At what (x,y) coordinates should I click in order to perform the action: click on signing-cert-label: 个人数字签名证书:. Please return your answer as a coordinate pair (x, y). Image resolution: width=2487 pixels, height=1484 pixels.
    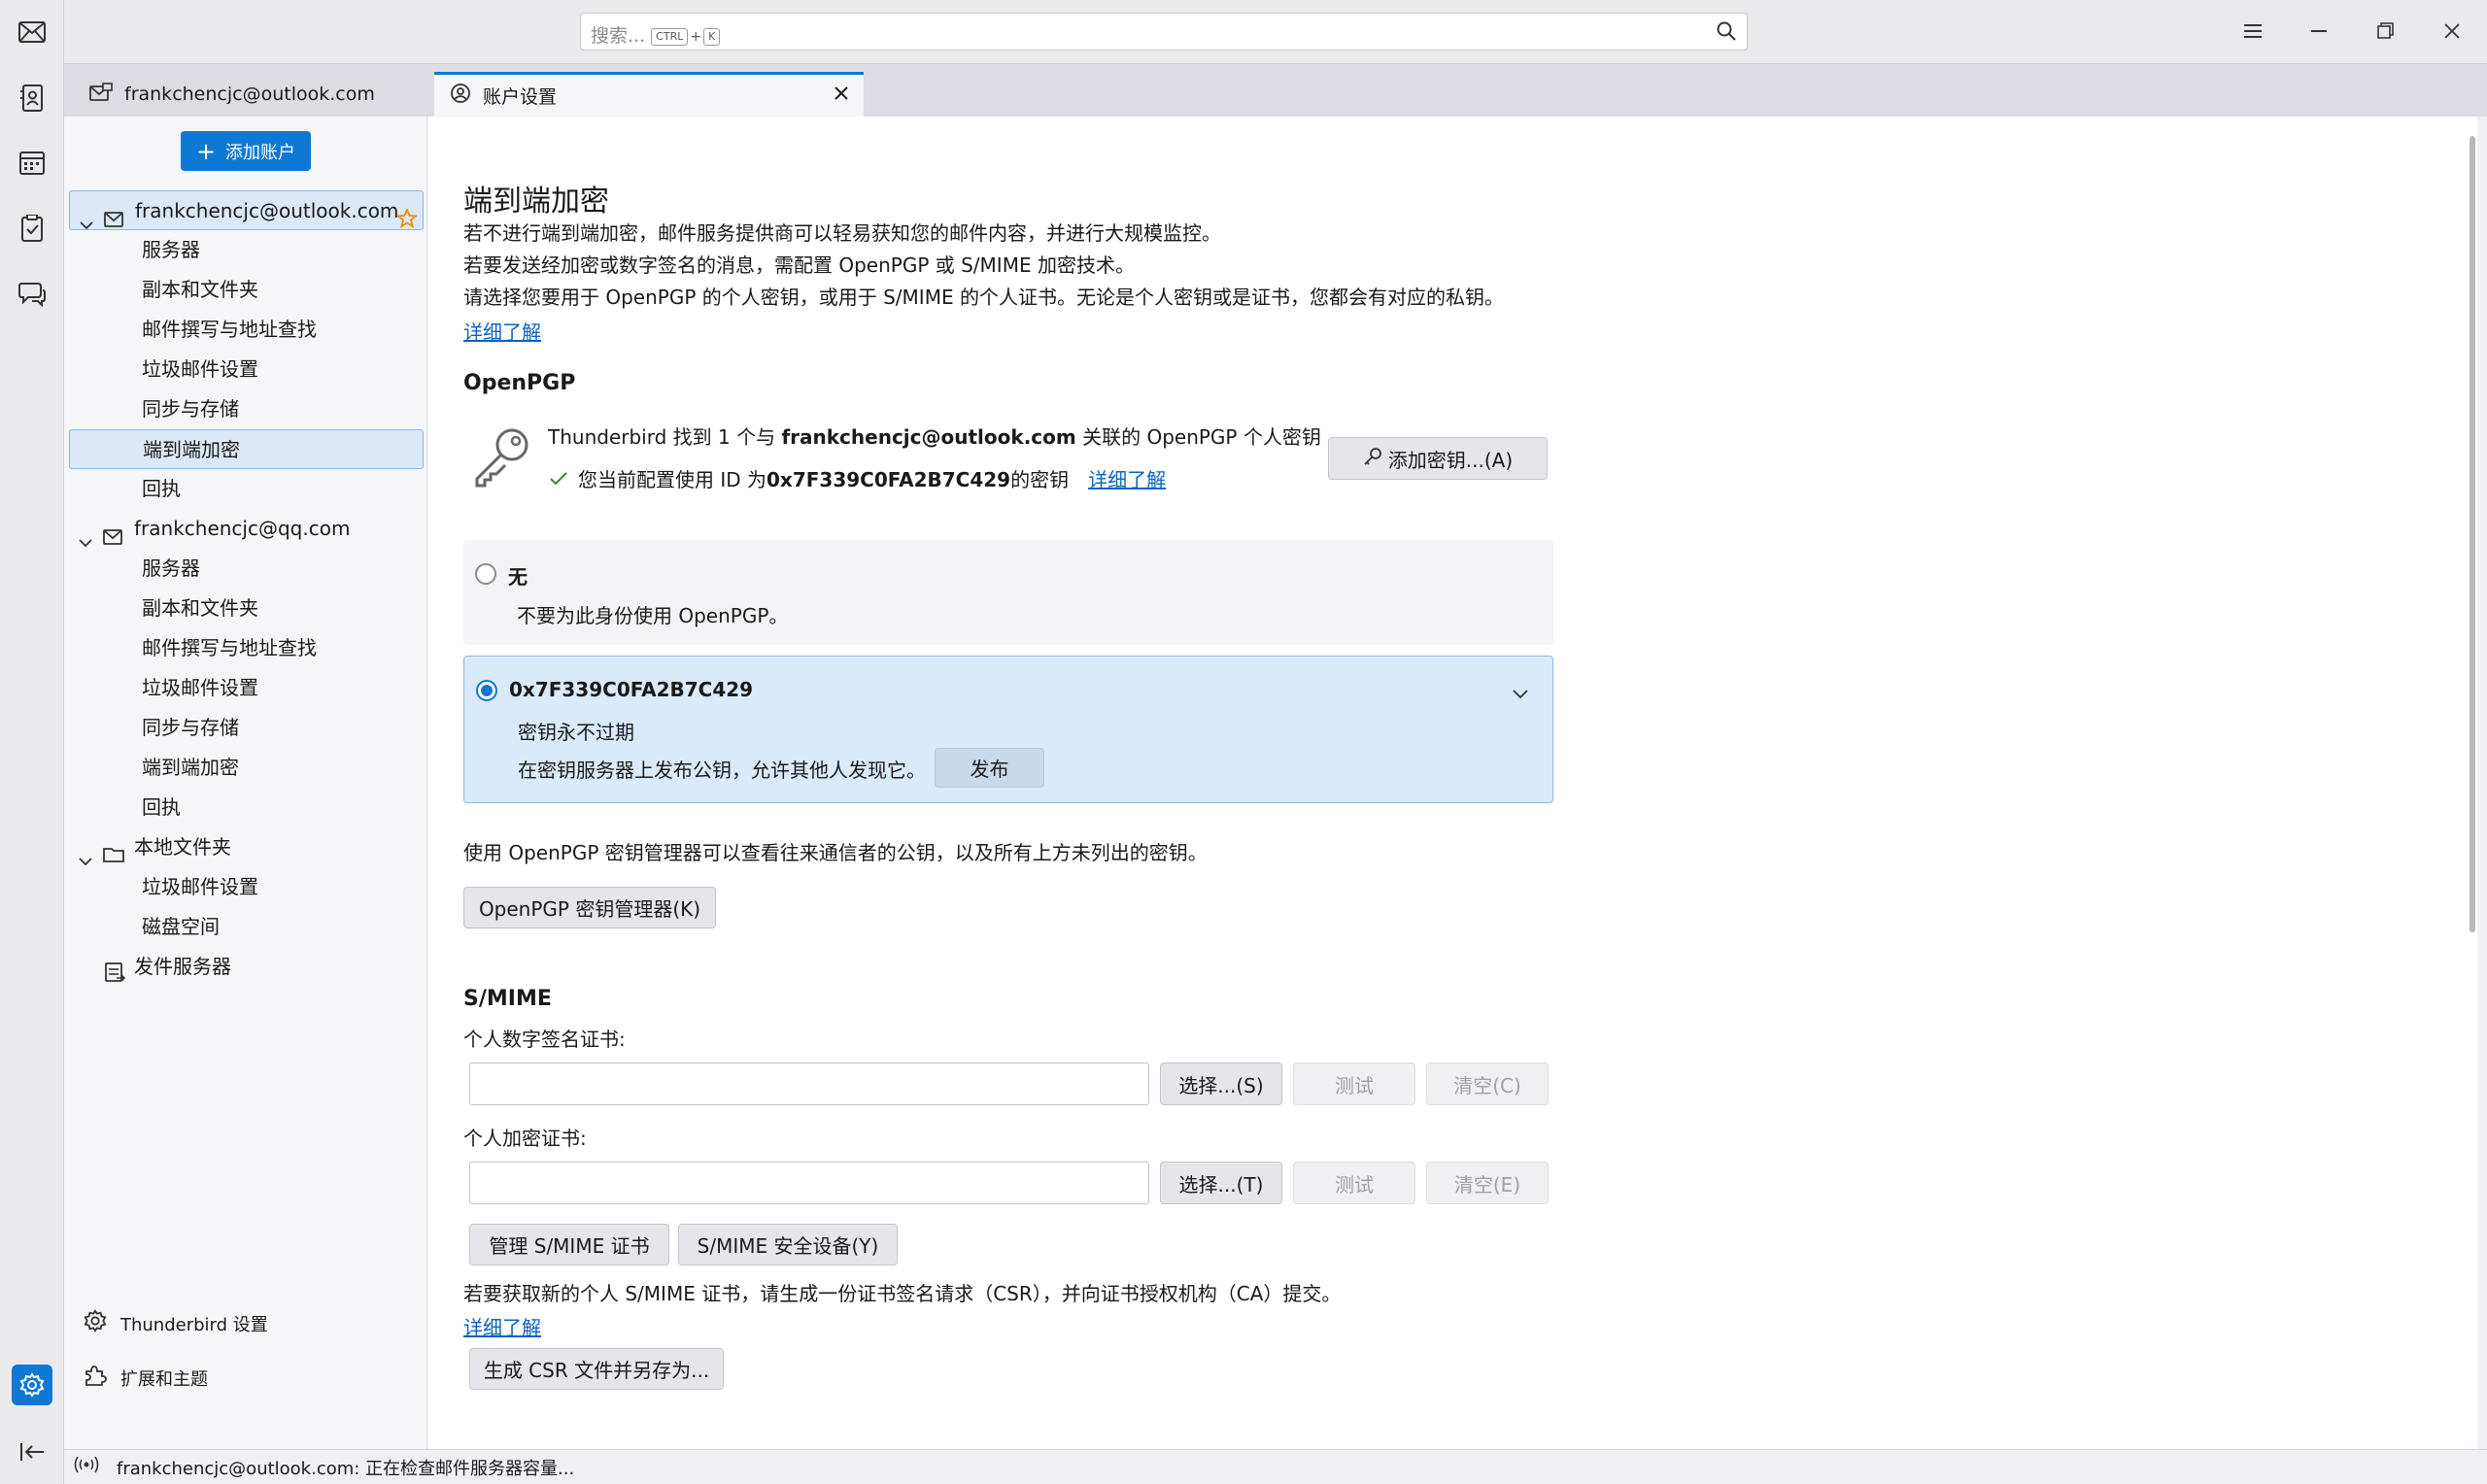
    Looking at the image, I should click on (544, 1039).